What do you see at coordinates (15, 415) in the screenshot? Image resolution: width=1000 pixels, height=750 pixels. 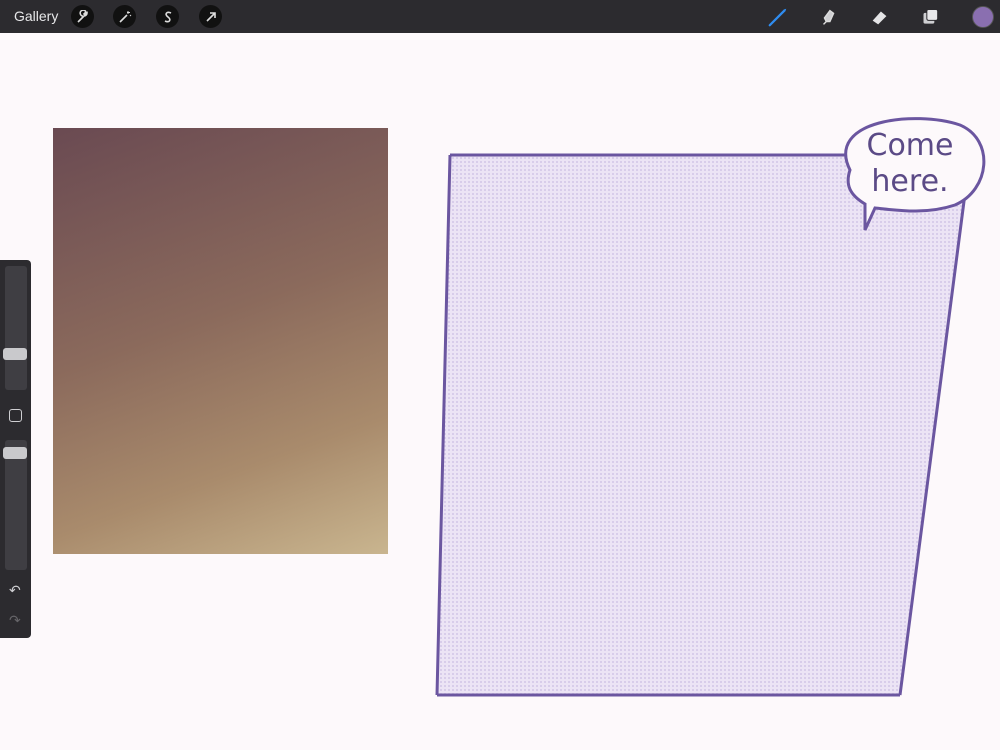 I see `eyedropper-square-button` at bounding box center [15, 415].